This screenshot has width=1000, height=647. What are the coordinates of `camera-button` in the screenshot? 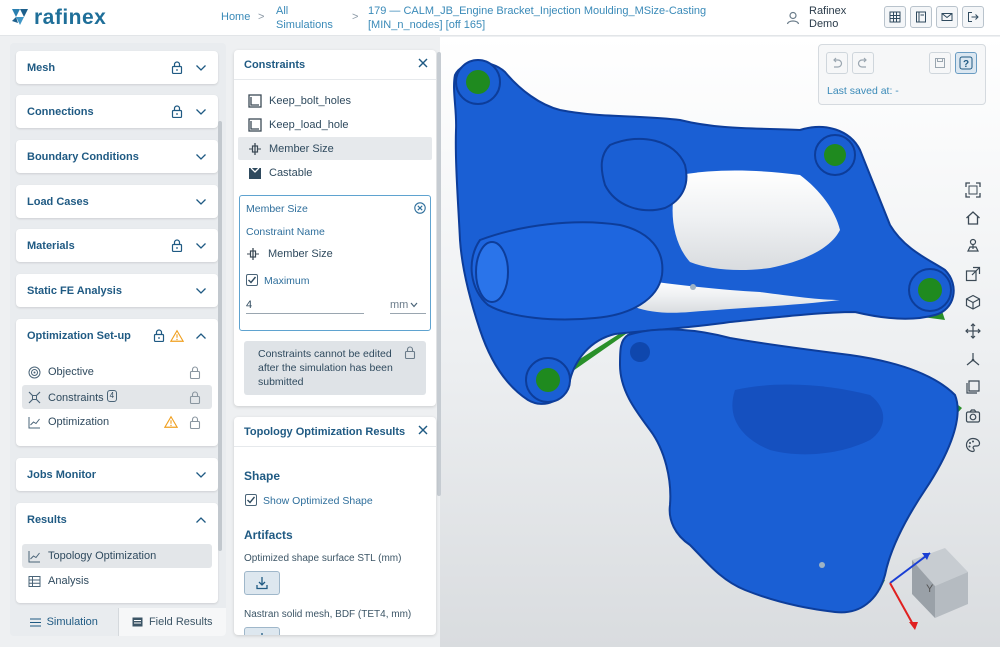 It's located at (973, 416).